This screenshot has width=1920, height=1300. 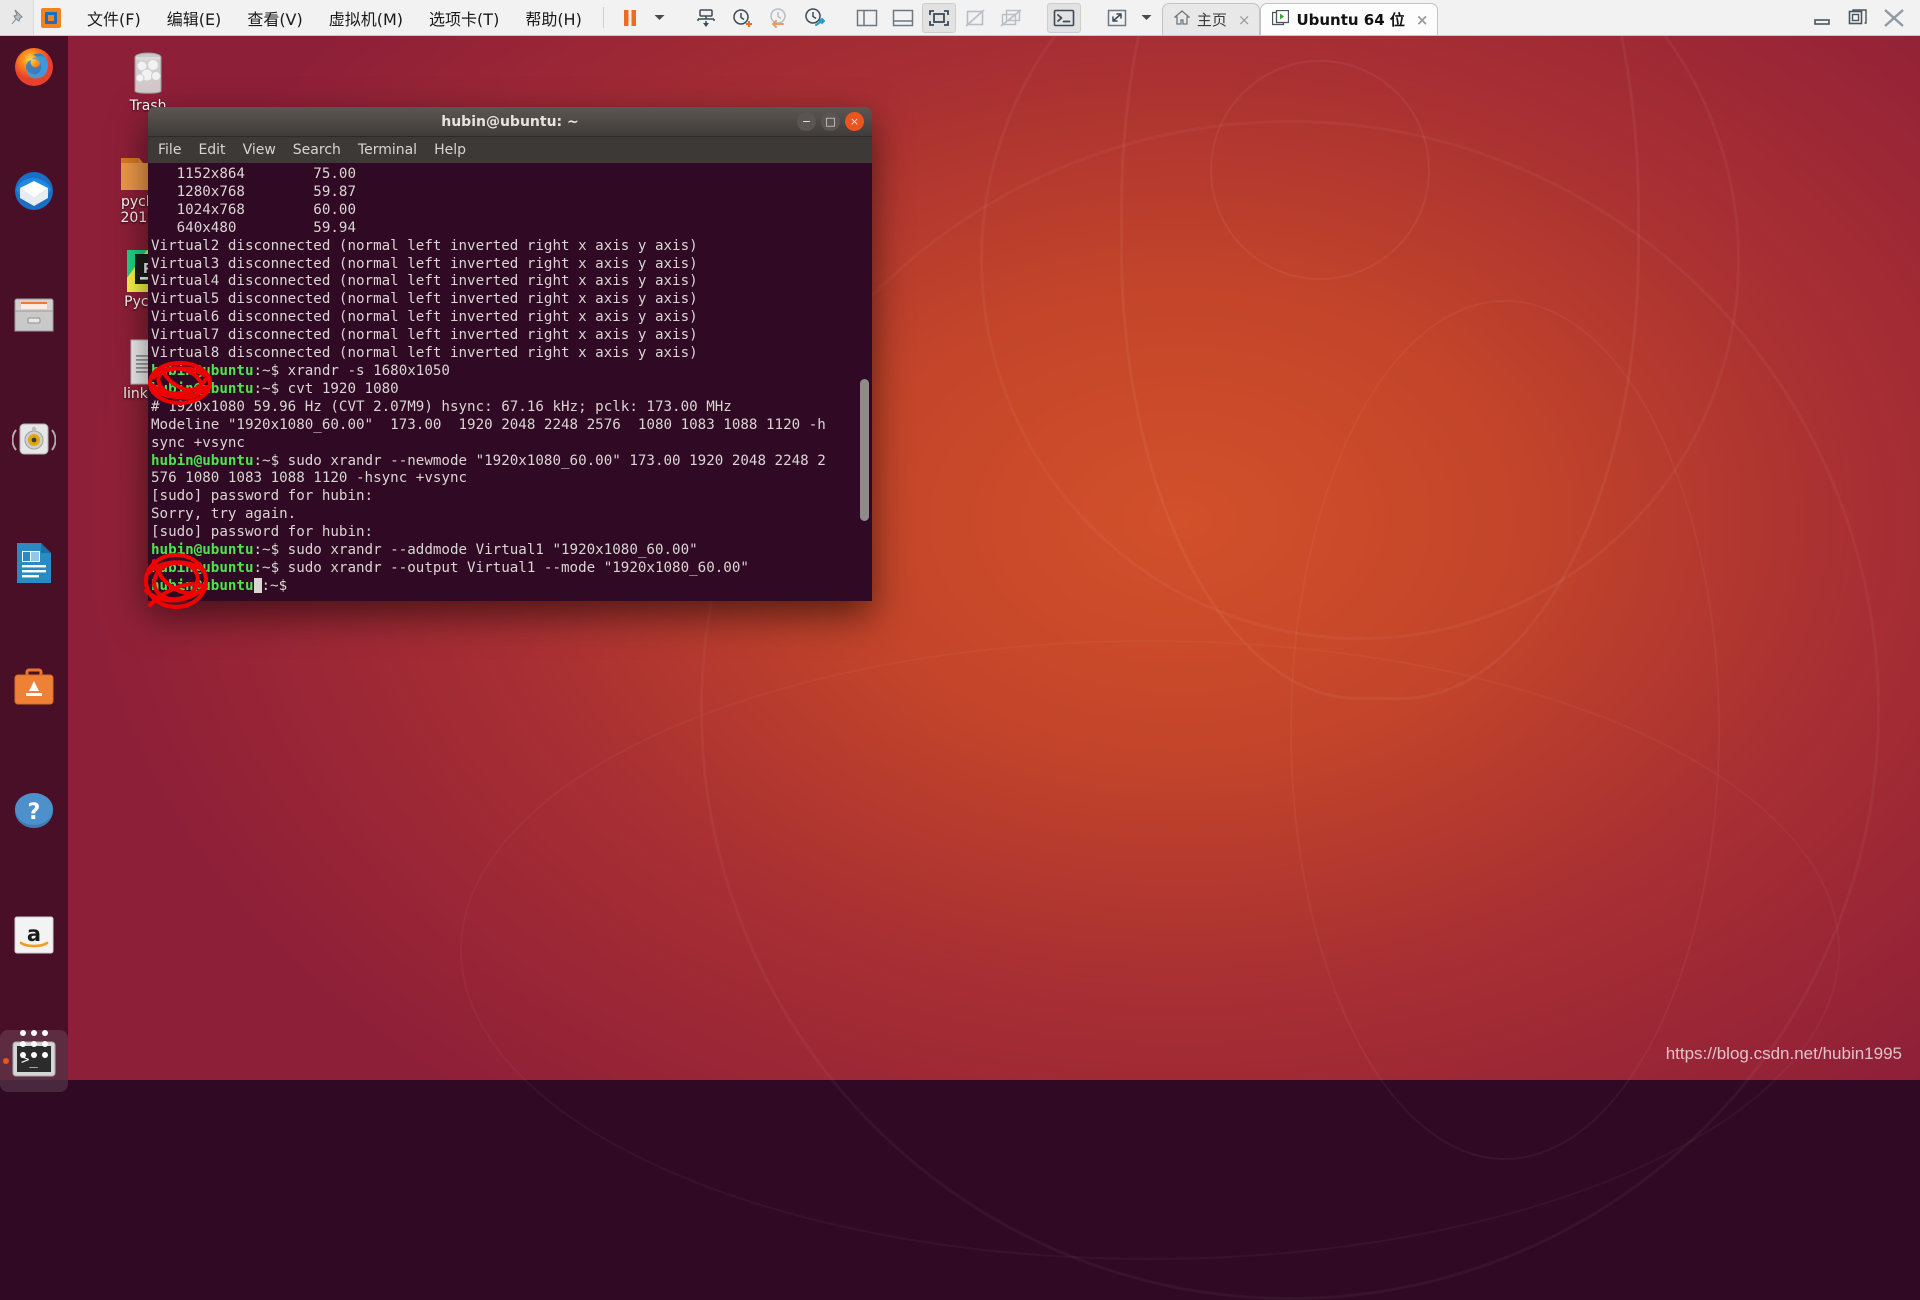 What do you see at coordinates (975, 18) in the screenshot?
I see `hide-console-button` at bounding box center [975, 18].